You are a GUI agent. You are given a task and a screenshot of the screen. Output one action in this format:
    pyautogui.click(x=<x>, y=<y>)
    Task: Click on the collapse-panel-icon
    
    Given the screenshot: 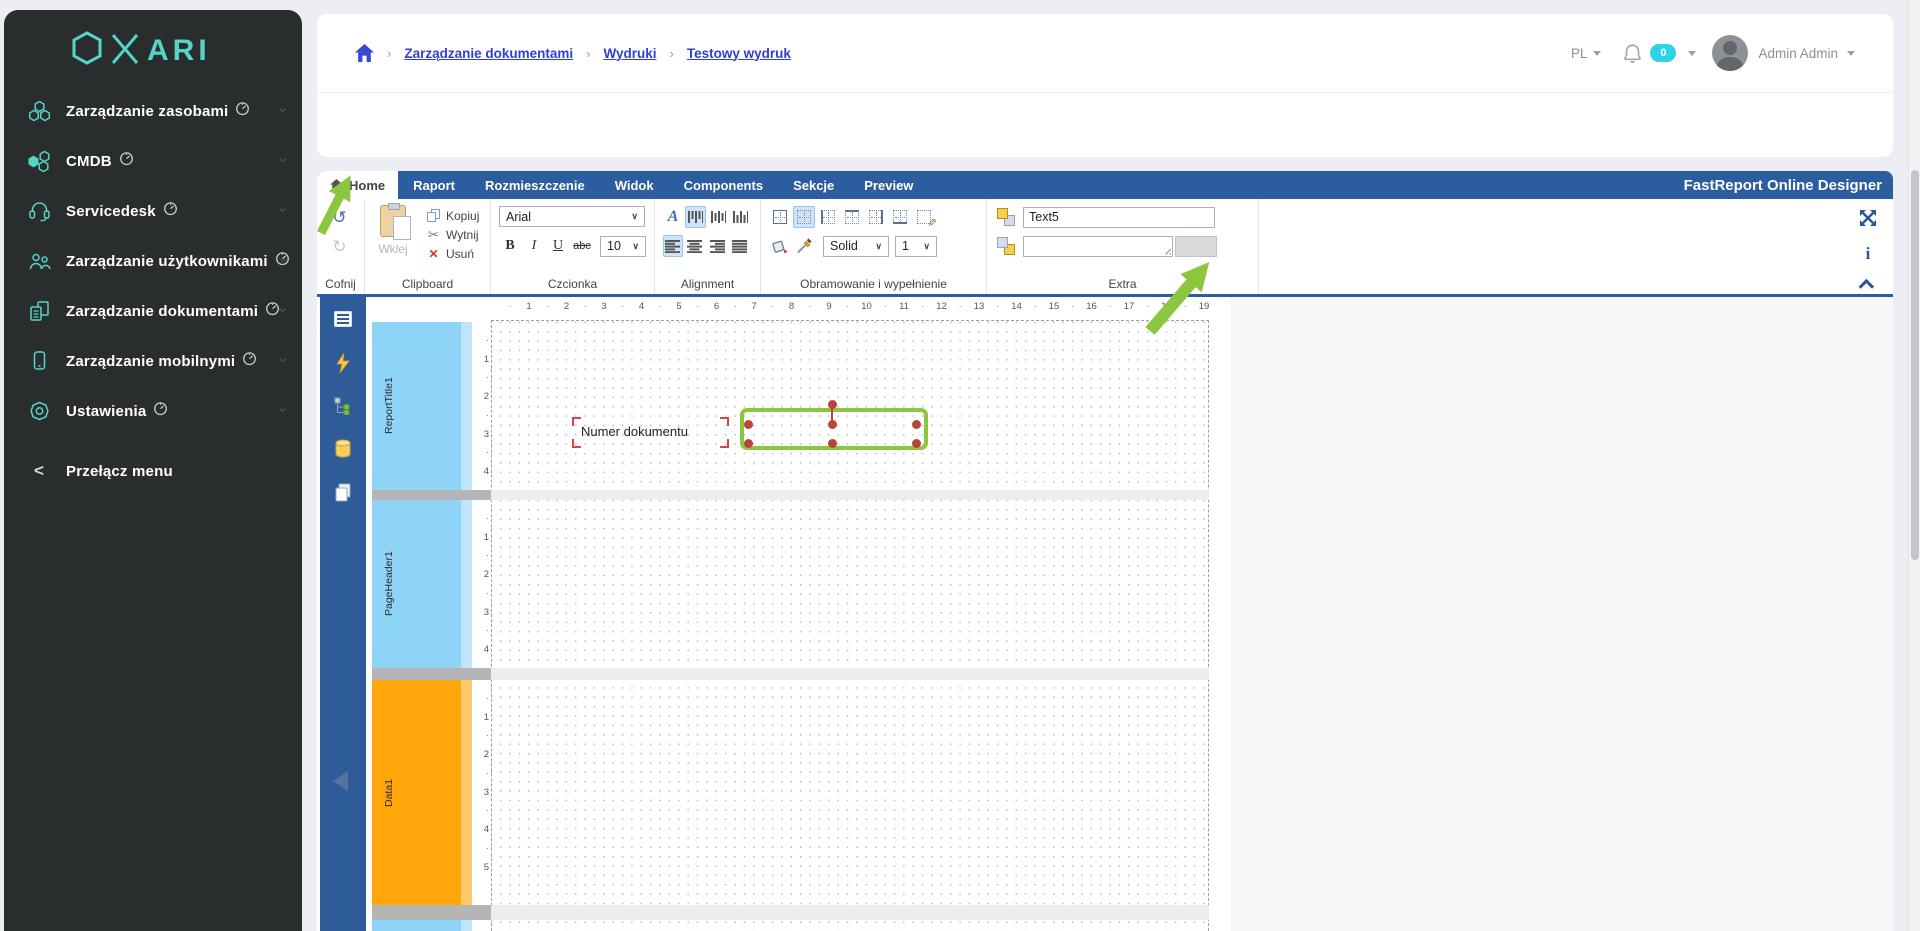 What is the action you would take?
    pyautogui.click(x=340, y=781)
    